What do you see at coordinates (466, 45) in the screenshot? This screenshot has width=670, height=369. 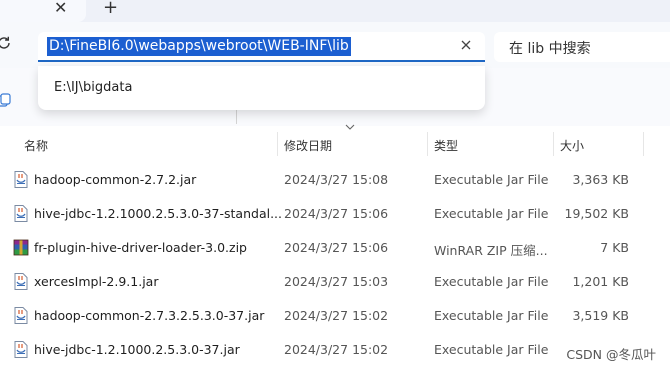 I see `clear-icon` at bounding box center [466, 45].